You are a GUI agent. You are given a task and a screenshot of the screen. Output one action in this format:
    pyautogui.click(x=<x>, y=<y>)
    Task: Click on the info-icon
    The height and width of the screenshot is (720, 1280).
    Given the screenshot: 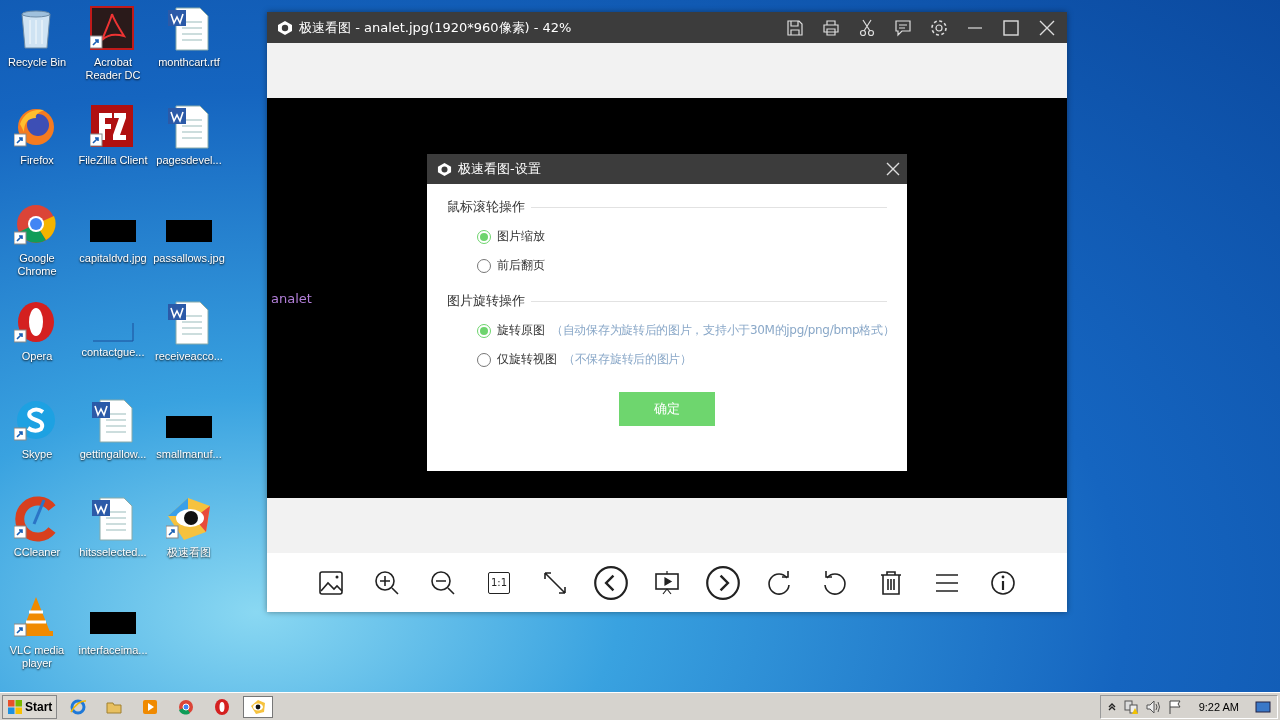 What is the action you would take?
    pyautogui.click(x=1003, y=582)
    